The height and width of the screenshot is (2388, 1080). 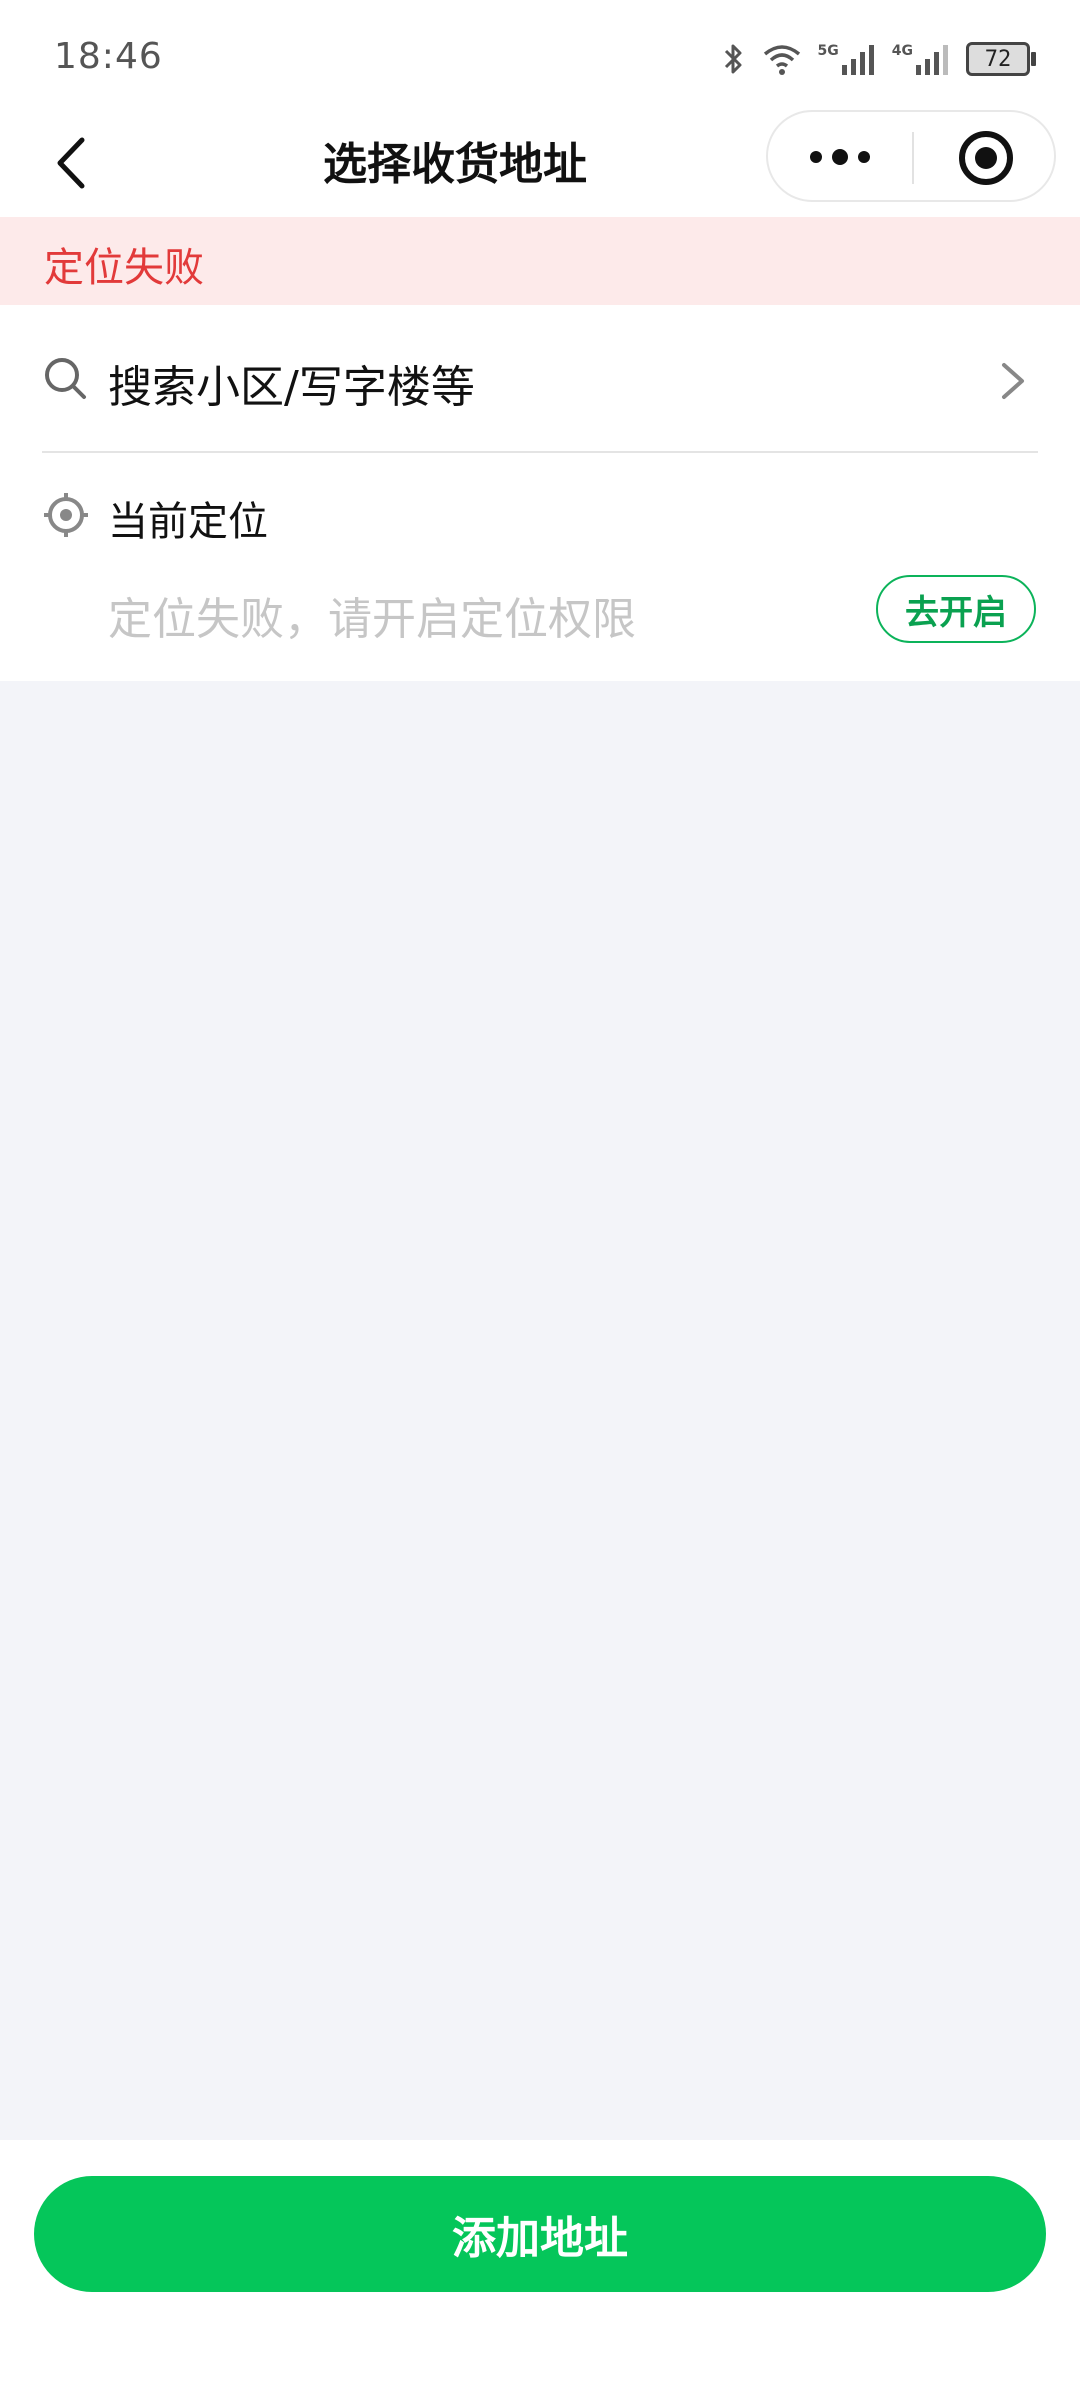 I want to click on search-placeholder: 搜索小区/写字楼等, so click(x=291, y=387).